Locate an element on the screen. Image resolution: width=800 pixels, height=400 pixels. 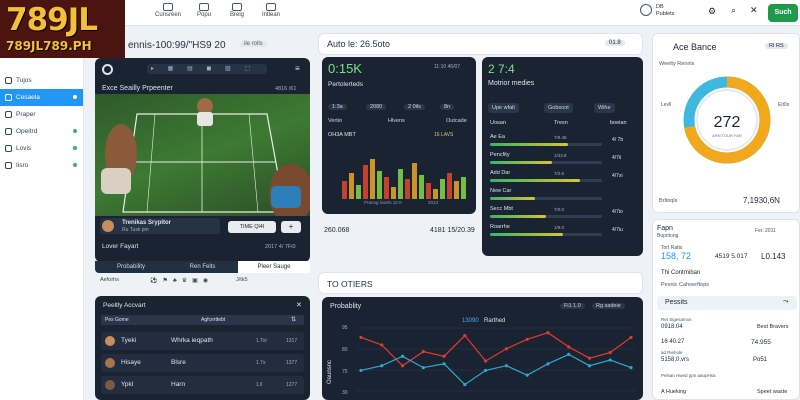
table-row: Ypkl Harn 1.ll 1277 is located at coordinates (202, 385).